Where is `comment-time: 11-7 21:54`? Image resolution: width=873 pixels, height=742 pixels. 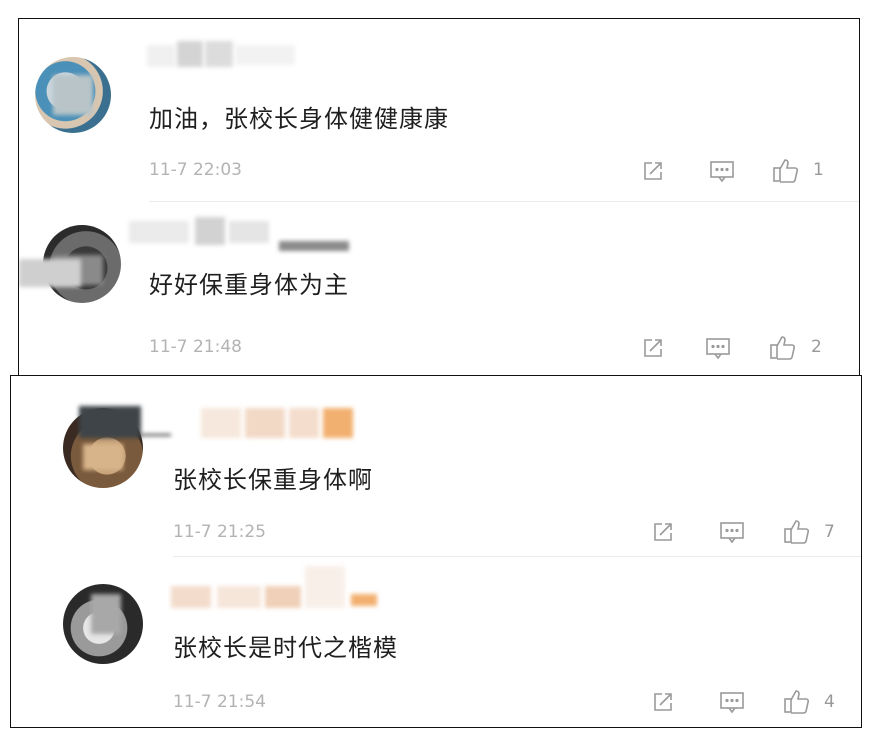 comment-time: 11-7 21:54 is located at coordinates (219, 702).